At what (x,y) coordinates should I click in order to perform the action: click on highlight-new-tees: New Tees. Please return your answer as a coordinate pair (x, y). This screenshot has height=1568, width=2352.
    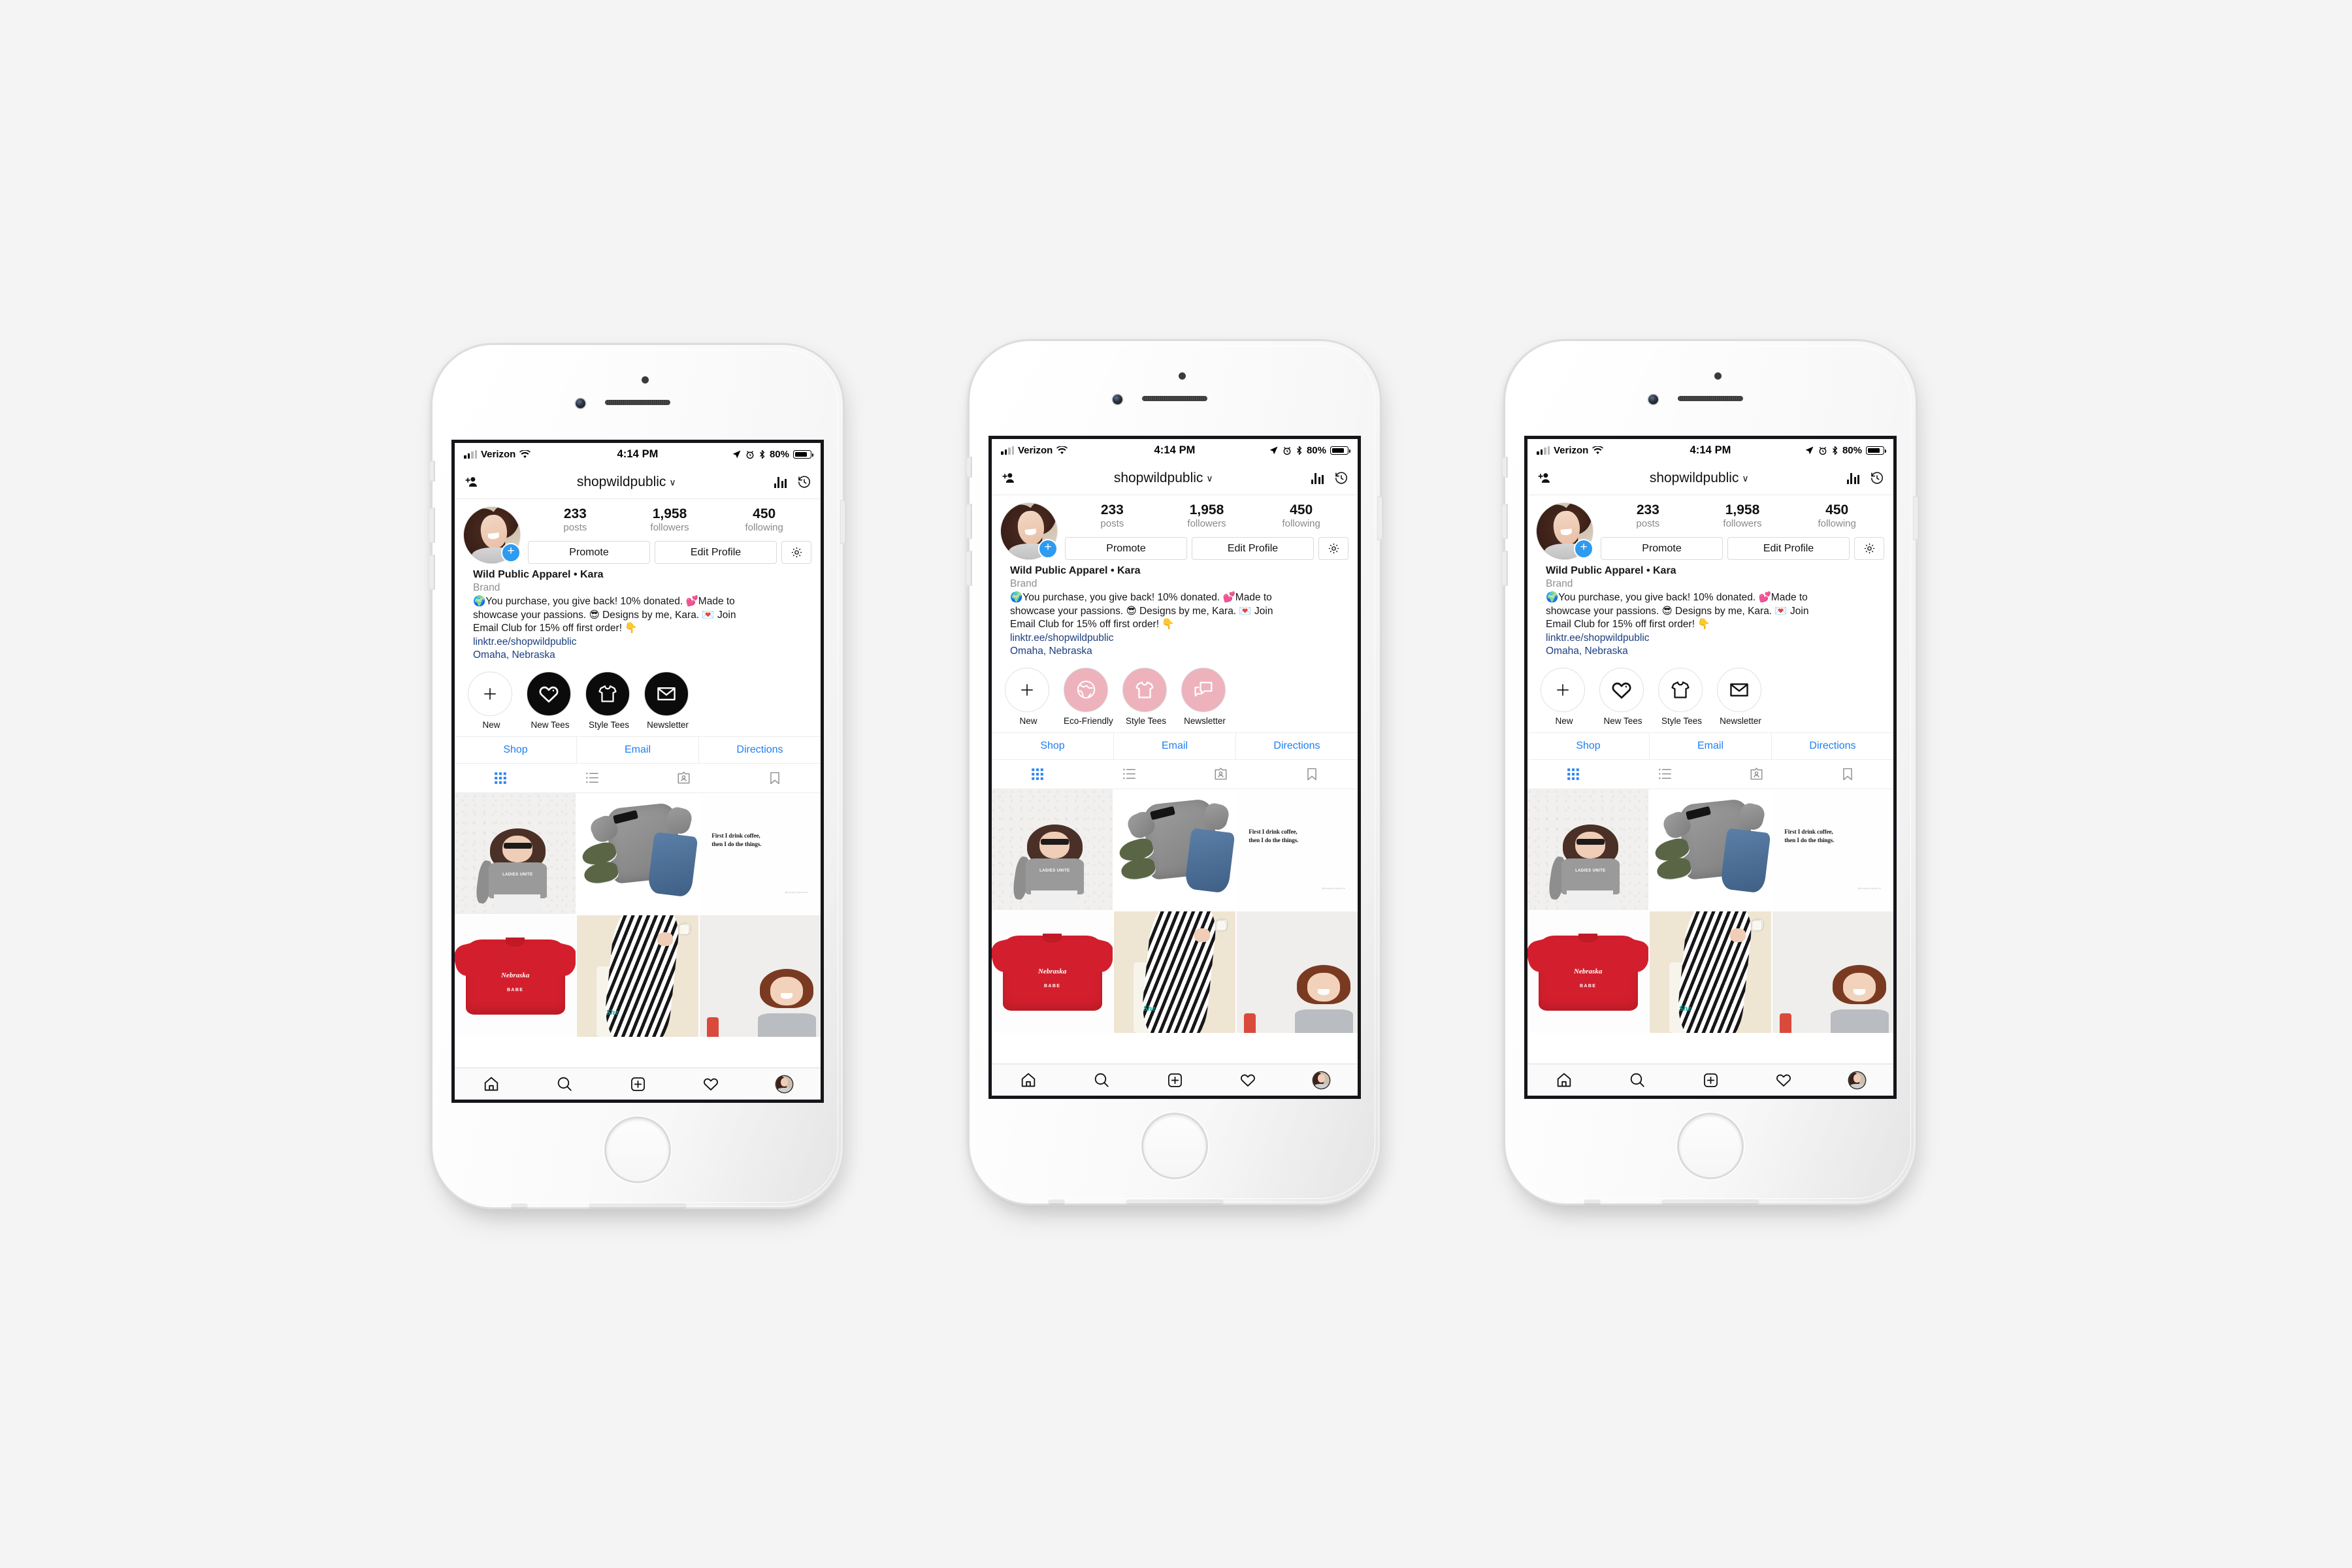
    Looking at the image, I should click on (550, 700).